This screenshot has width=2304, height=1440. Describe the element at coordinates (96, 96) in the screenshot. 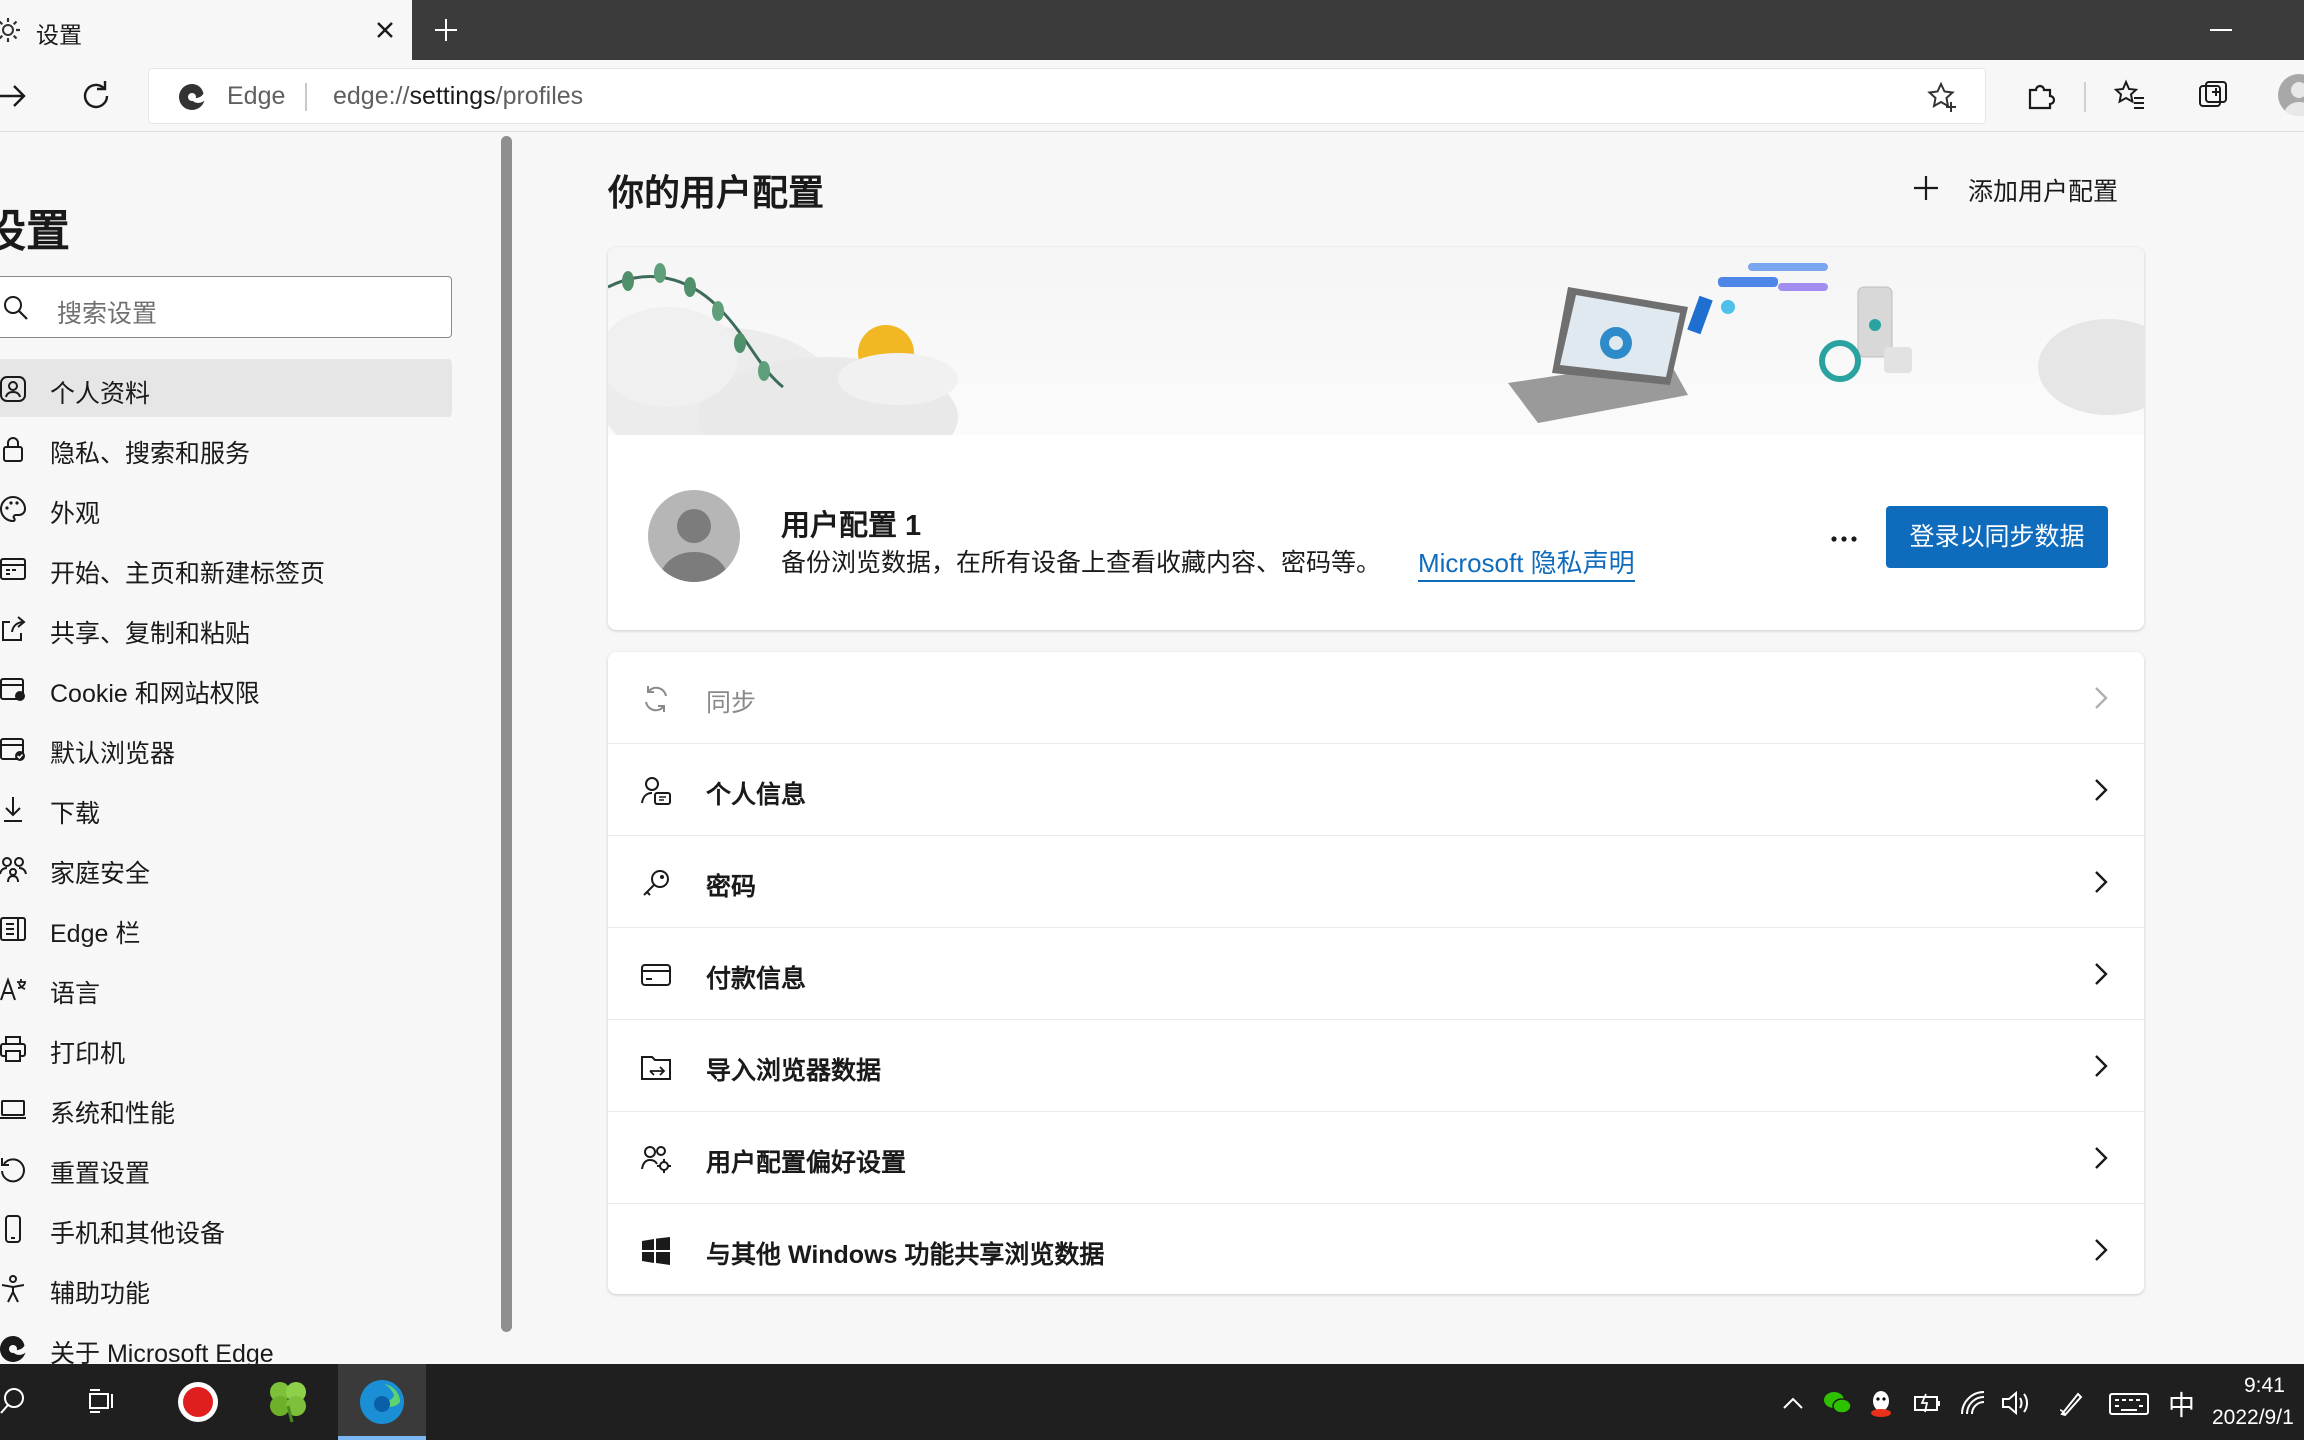

I see `refresh-icon` at that location.